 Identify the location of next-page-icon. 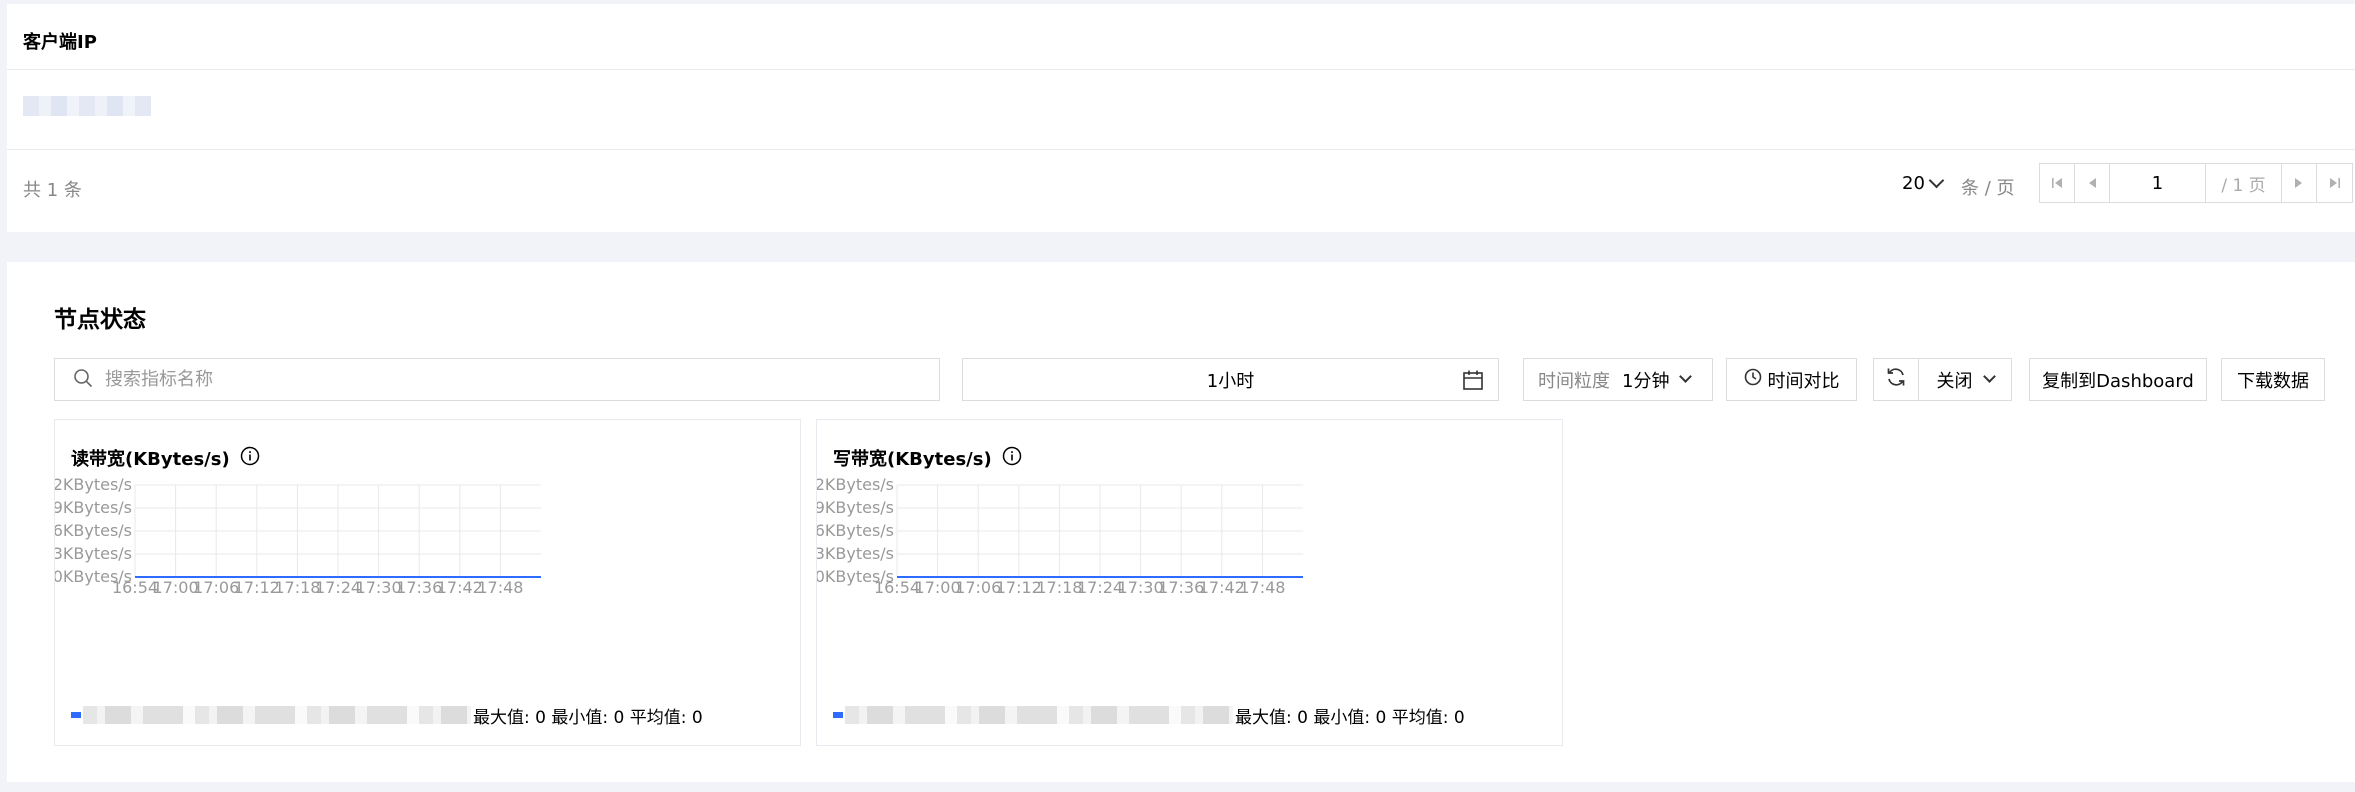
(2299, 183).